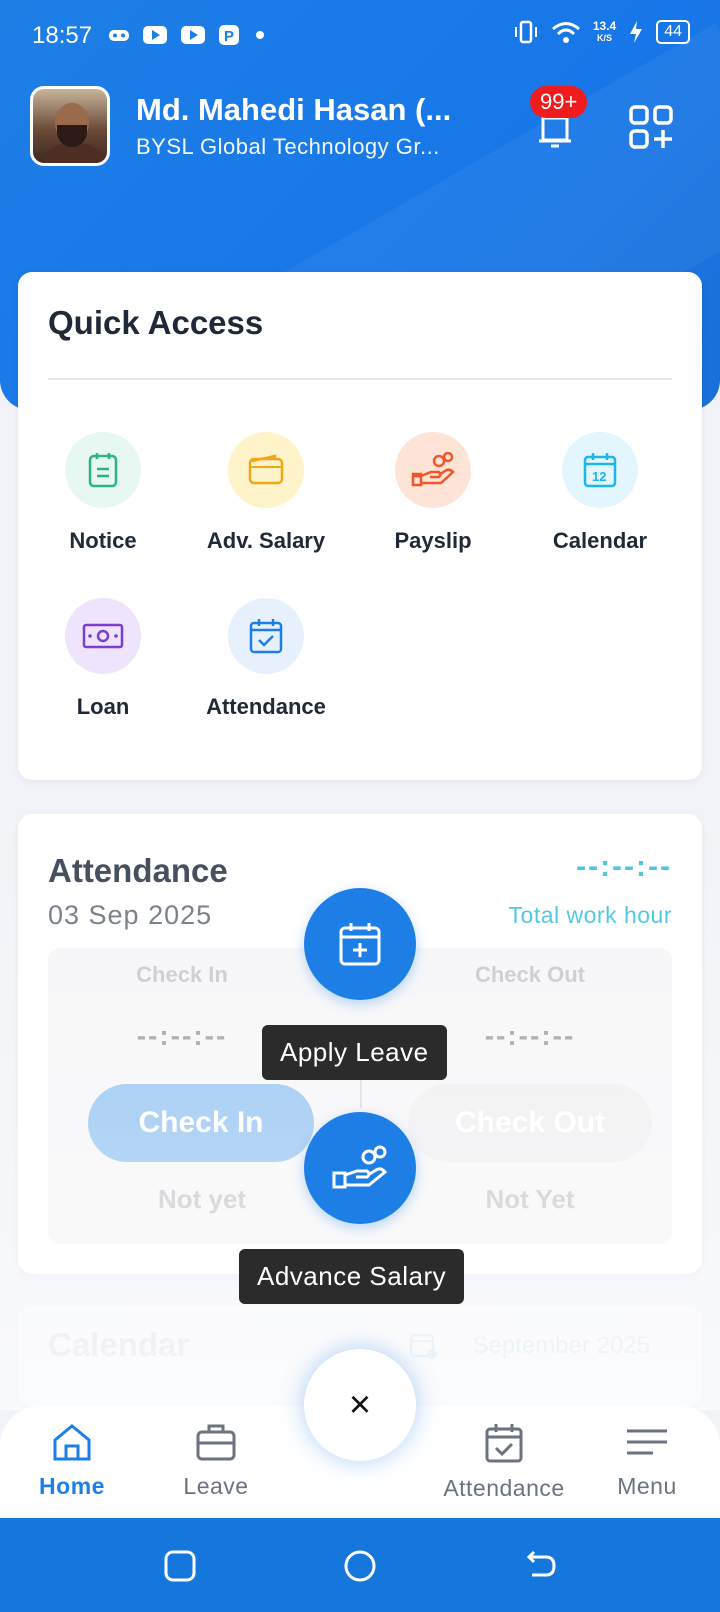  Describe the element at coordinates (103, 493) in the screenshot. I see `quick-access-notice: Notice` at that location.